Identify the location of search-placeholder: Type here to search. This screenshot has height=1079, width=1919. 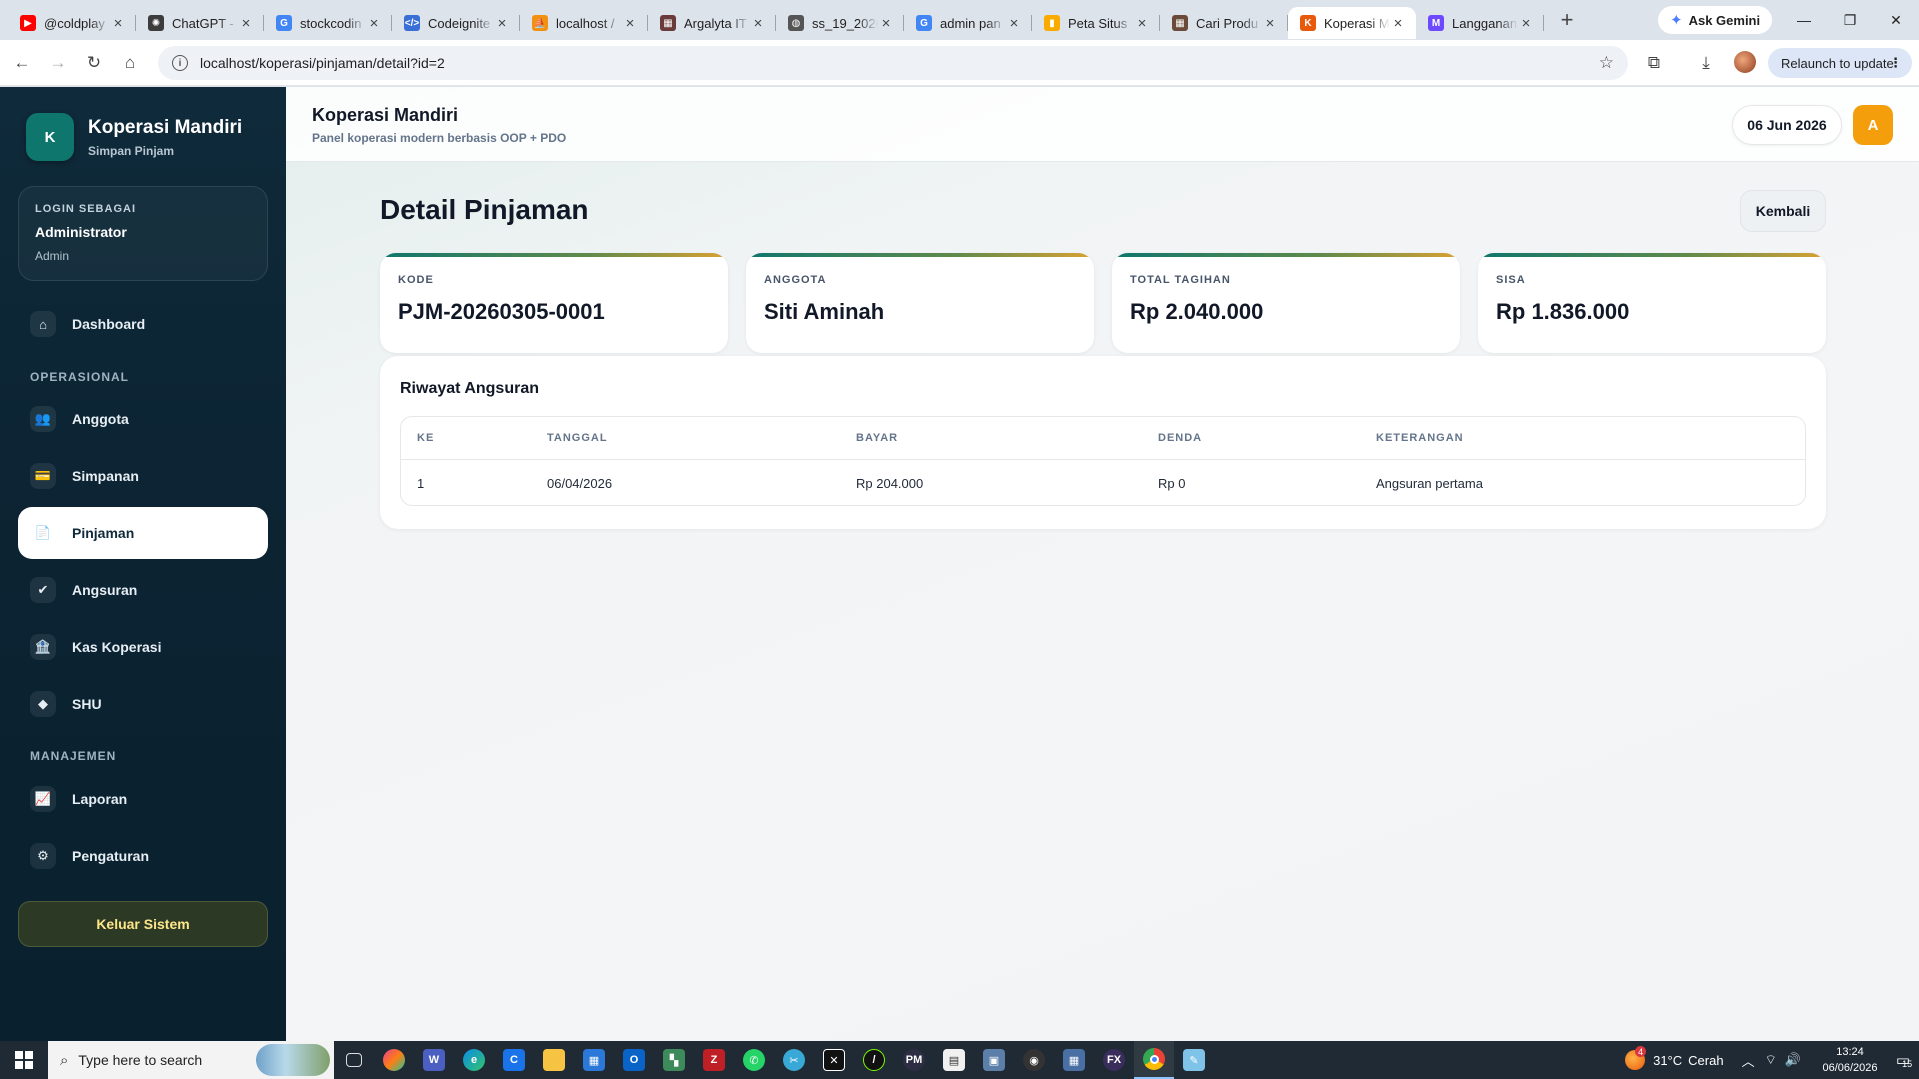
(140, 1060).